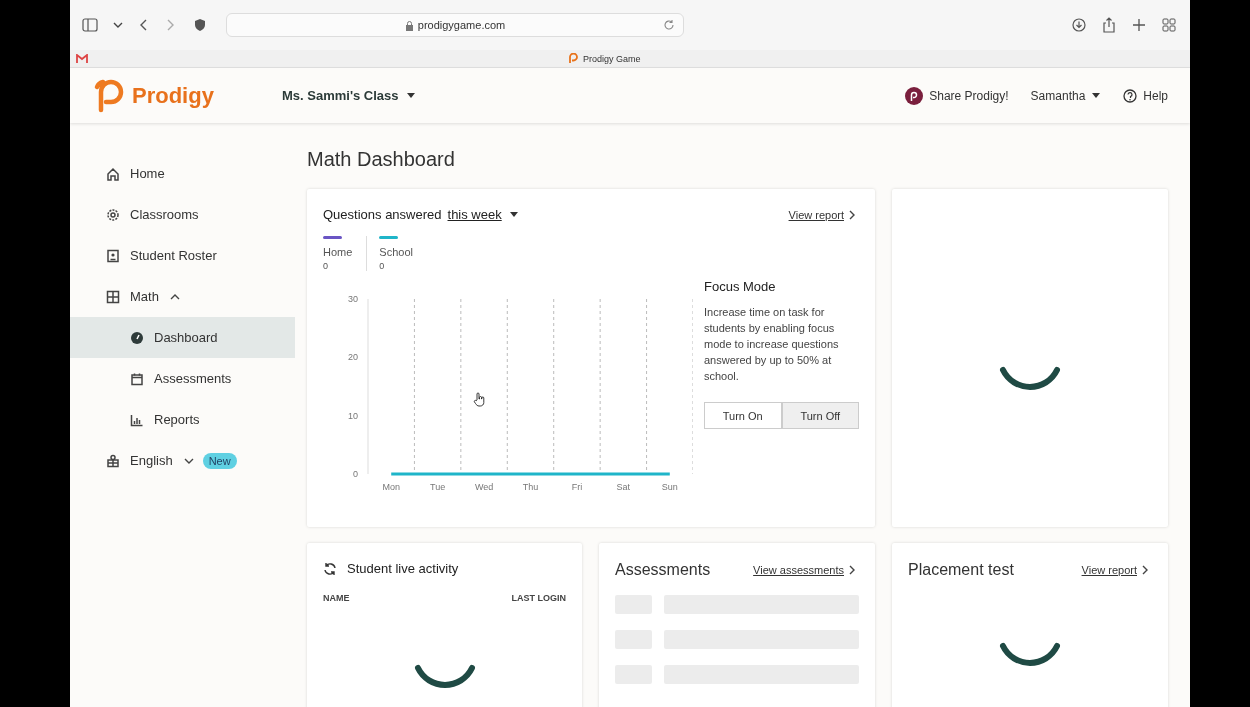 The image size is (1250, 707). Describe the element at coordinates (338, 252) in the screenshot. I see `legend-label: Home` at that location.